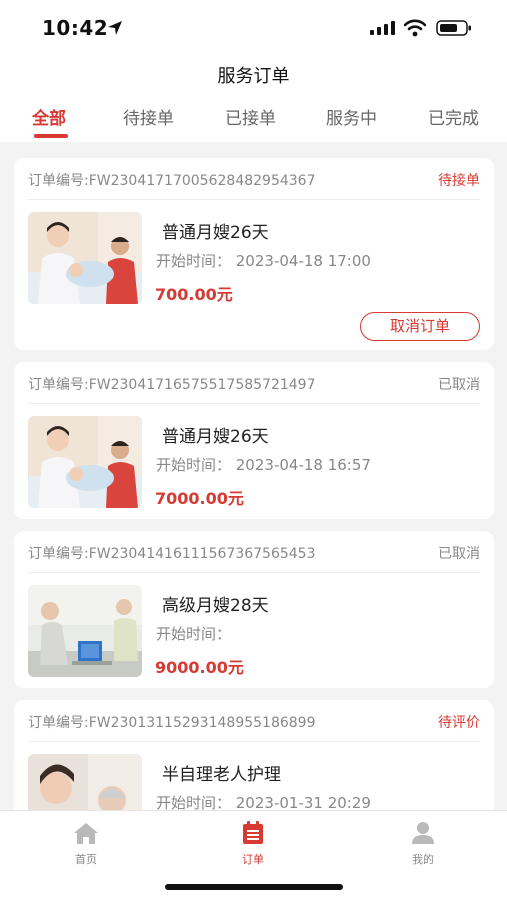  I want to click on nav-item-profile: 我的, so click(423, 844).